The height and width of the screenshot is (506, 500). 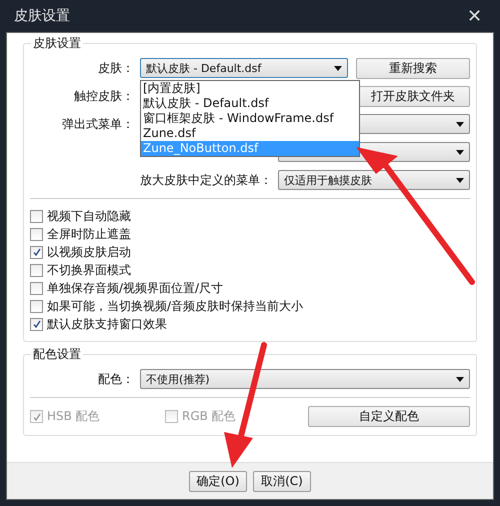 What do you see at coordinates (282, 481) in the screenshot?
I see `button: 取消(C)` at bounding box center [282, 481].